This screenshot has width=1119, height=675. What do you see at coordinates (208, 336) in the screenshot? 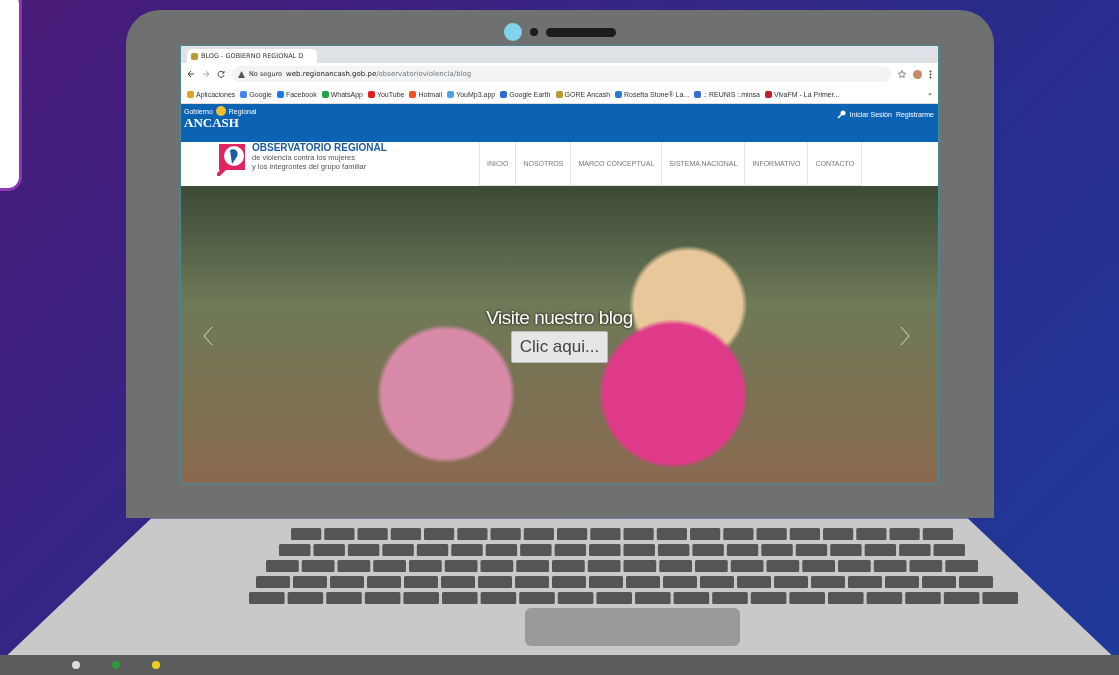
I see `previous-slide-icon` at bounding box center [208, 336].